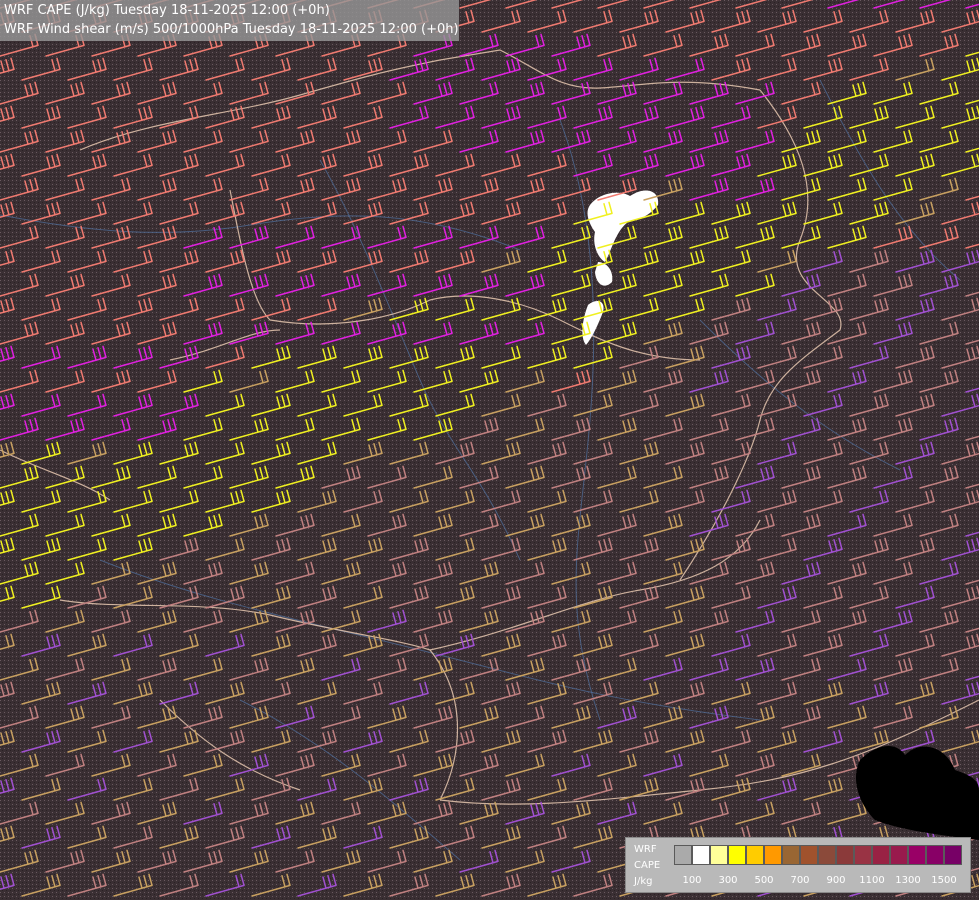  I want to click on legend-tick-label: 1300, so click(908, 880).